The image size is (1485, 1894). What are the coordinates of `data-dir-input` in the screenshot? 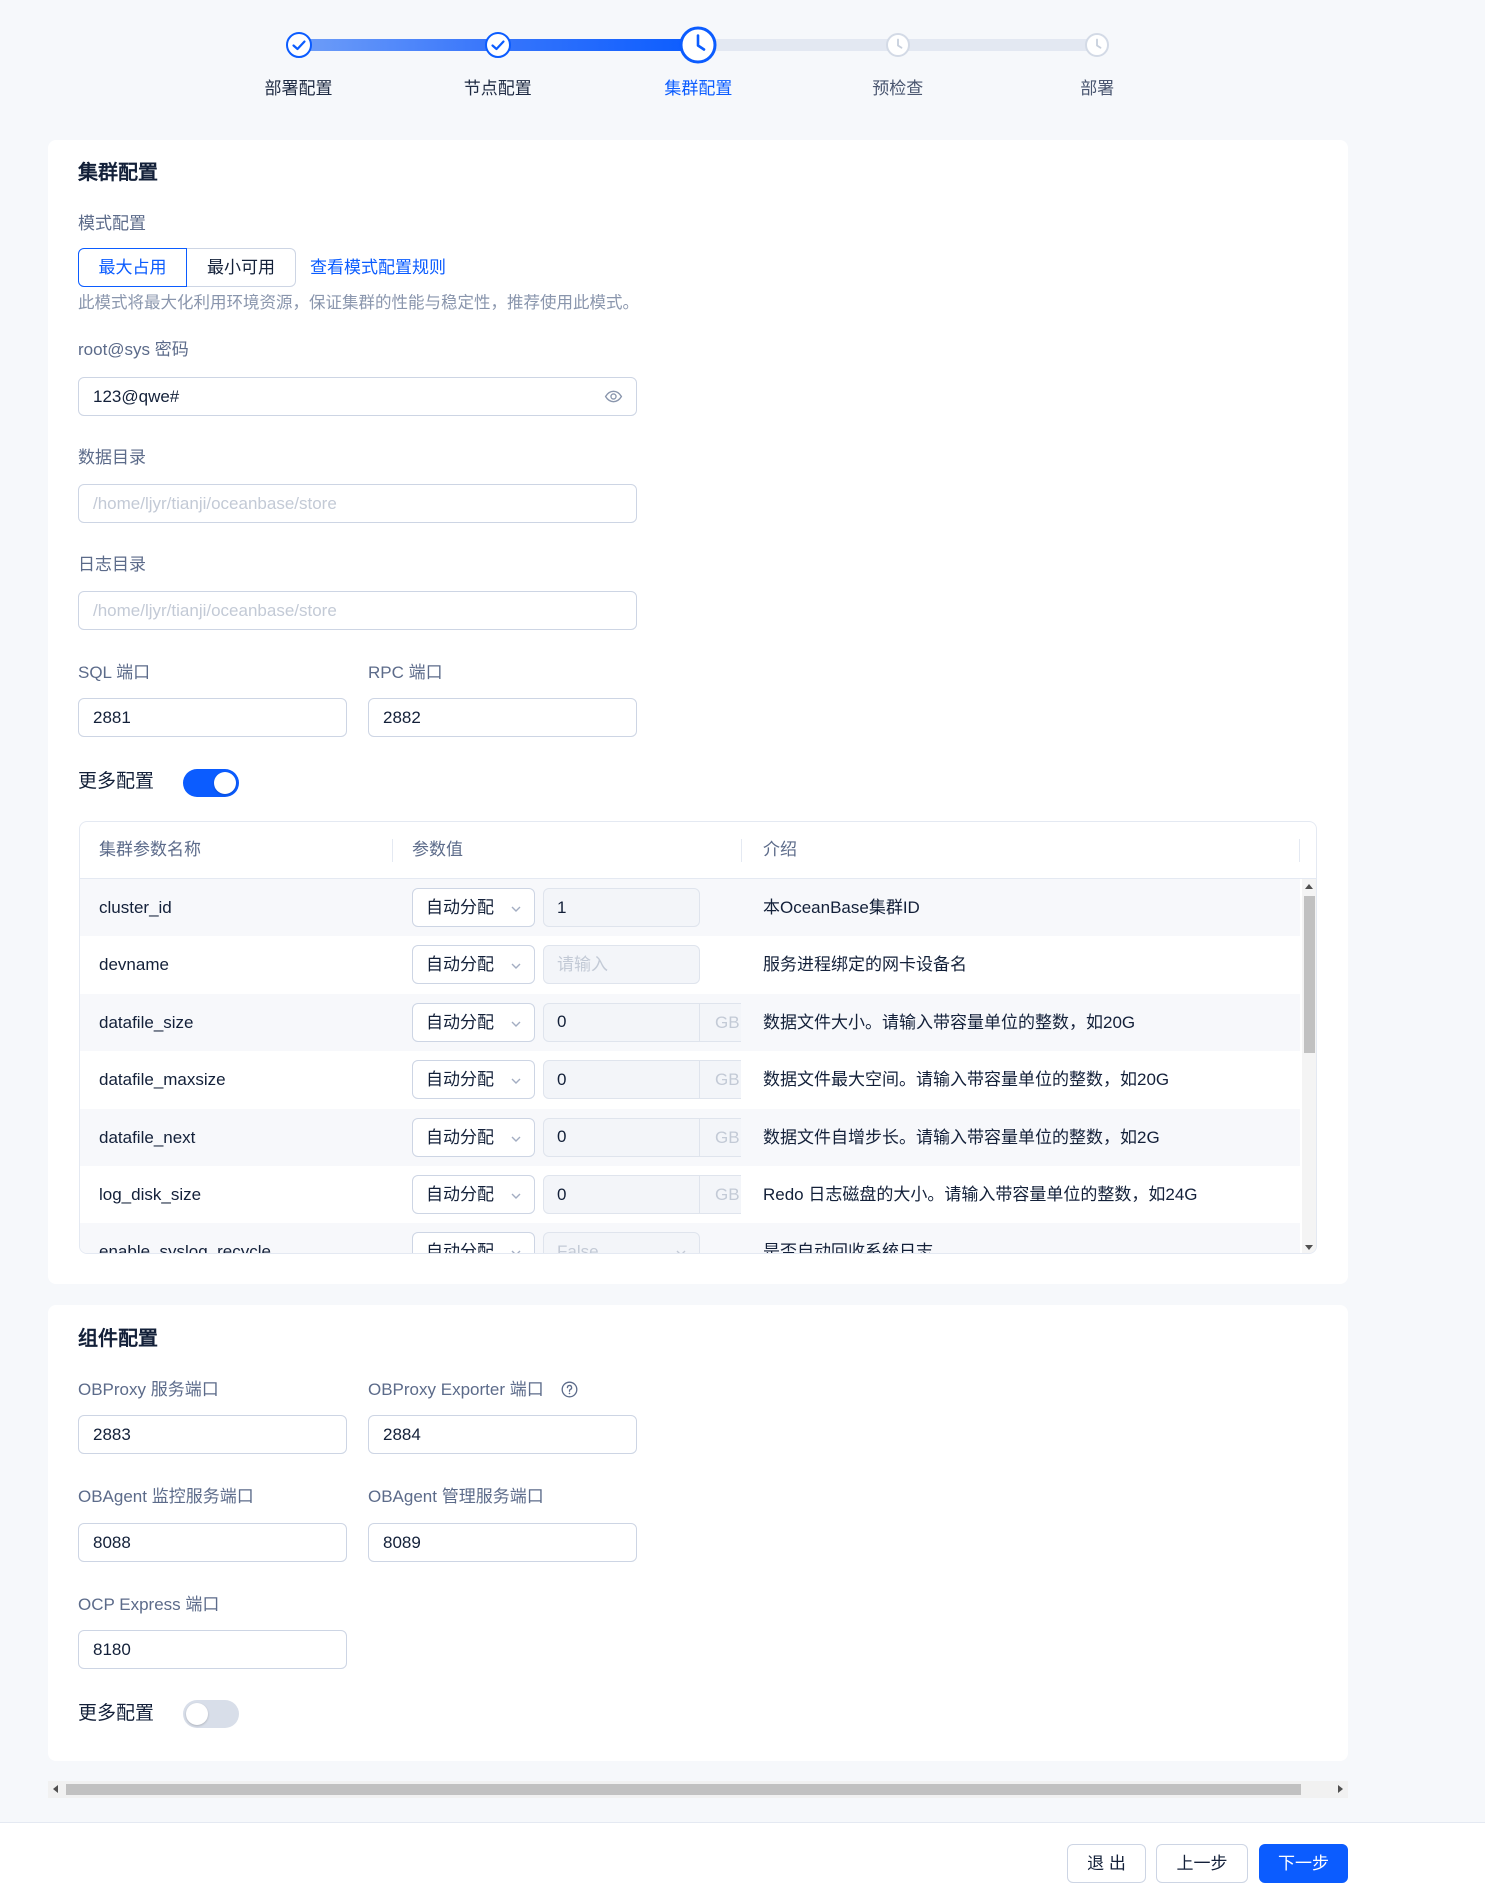 It's located at (357, 503).